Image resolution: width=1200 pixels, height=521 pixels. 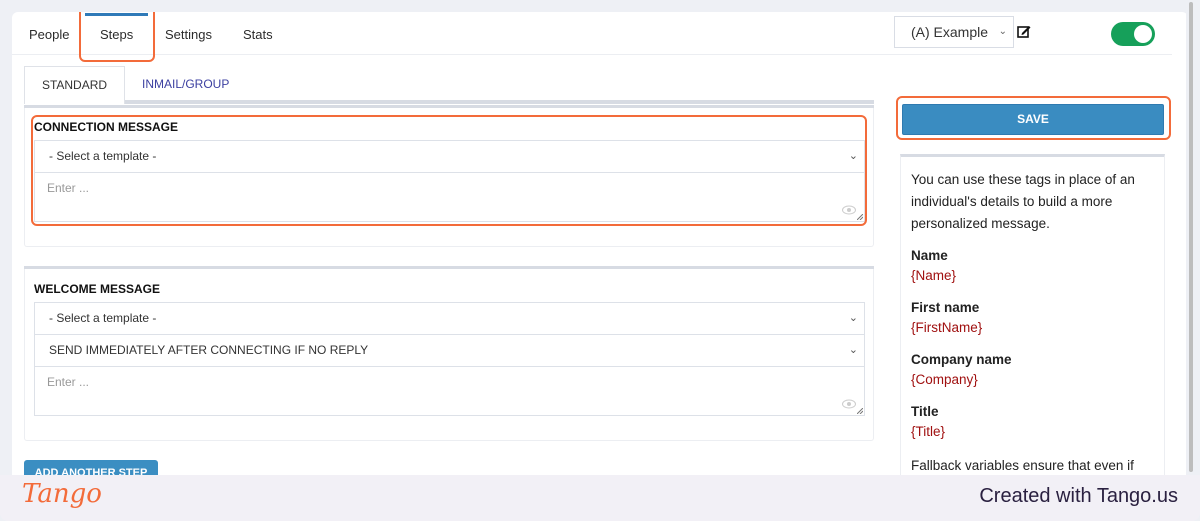 I want to click on sub-tabs: STANDARD INMAIL/GROUP, so click(x=449, y=85).